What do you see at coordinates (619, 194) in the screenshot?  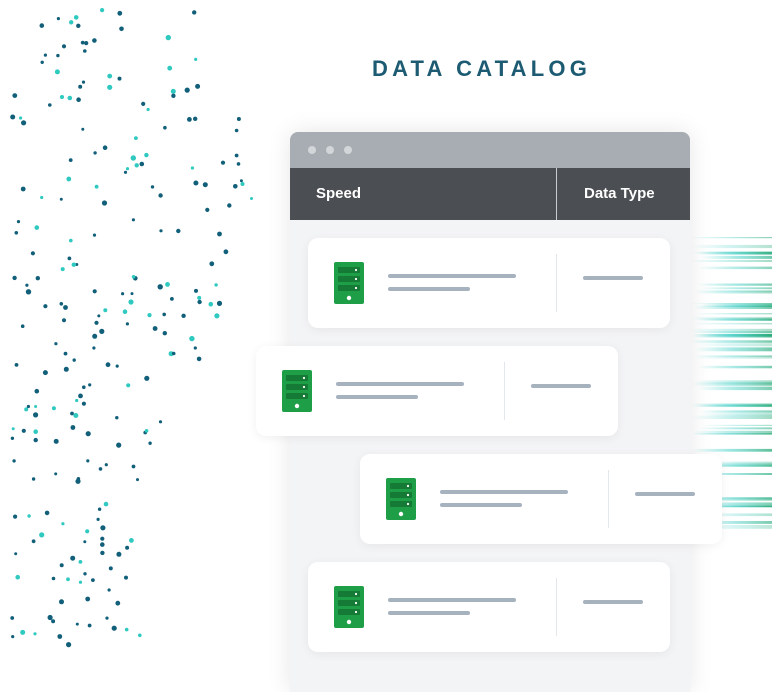 I see `column-header-data-type: Data Type` at bounding box center [619, 194].